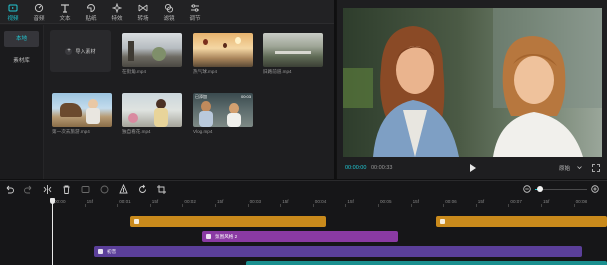 This screenshot has height=265, width=607. I want to click on undo-icon, so click(9, 189).